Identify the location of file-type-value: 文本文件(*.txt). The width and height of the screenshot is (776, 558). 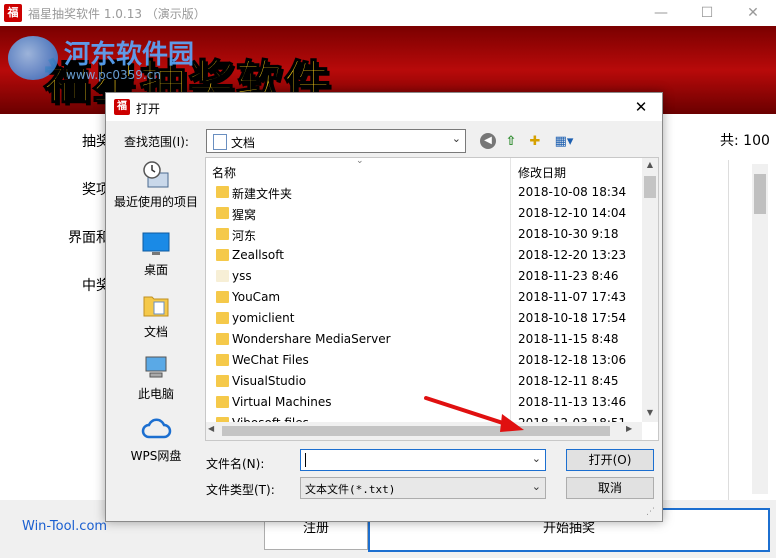
(350, 489).